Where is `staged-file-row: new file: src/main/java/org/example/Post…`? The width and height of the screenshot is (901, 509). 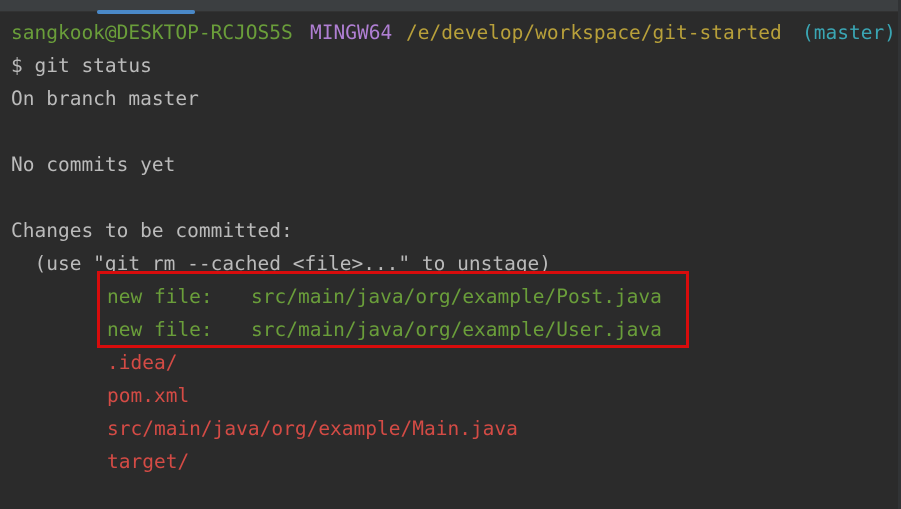 staged-file-row: new file: src/main/java/org/example/Post… is located at coordinates (450, 296).